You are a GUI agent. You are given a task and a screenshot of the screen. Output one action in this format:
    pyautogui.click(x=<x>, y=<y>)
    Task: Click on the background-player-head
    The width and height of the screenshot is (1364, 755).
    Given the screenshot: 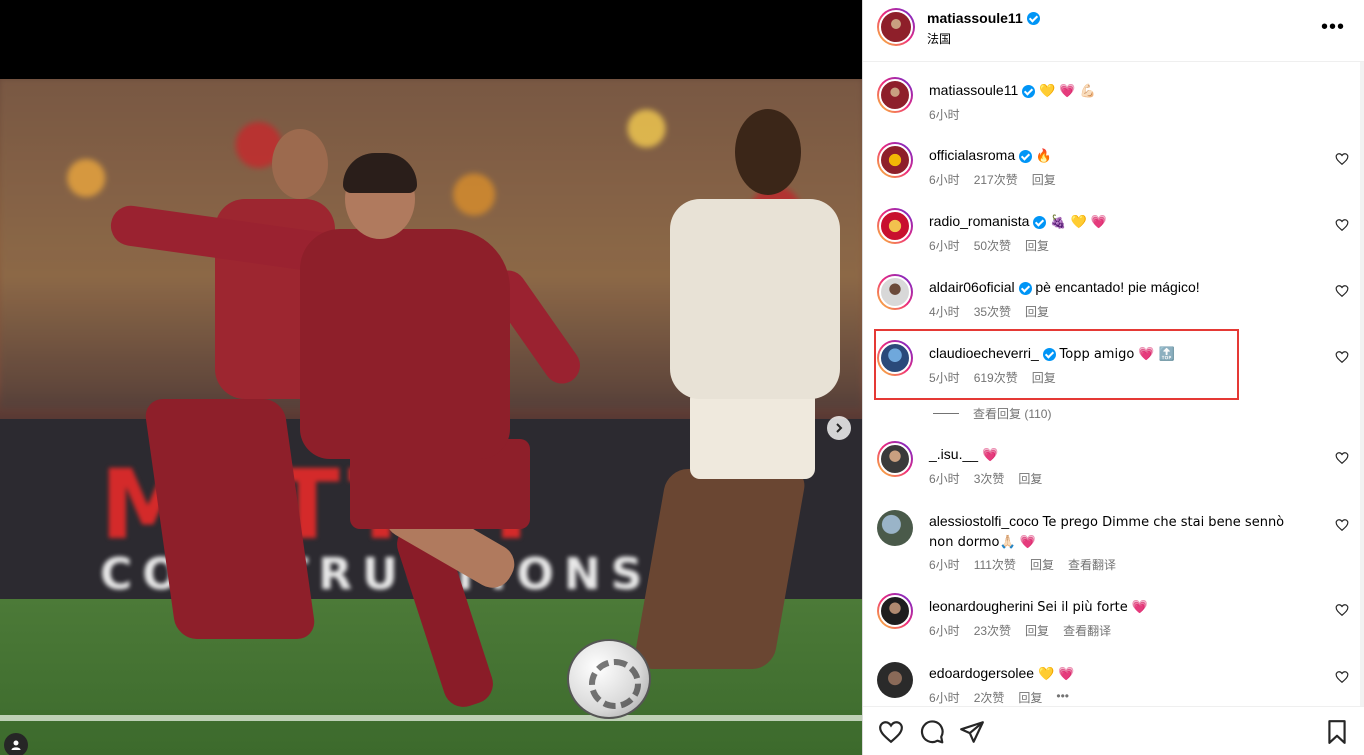 What is the action you would take?
    pyautogui.click(x=300, y=164)
    